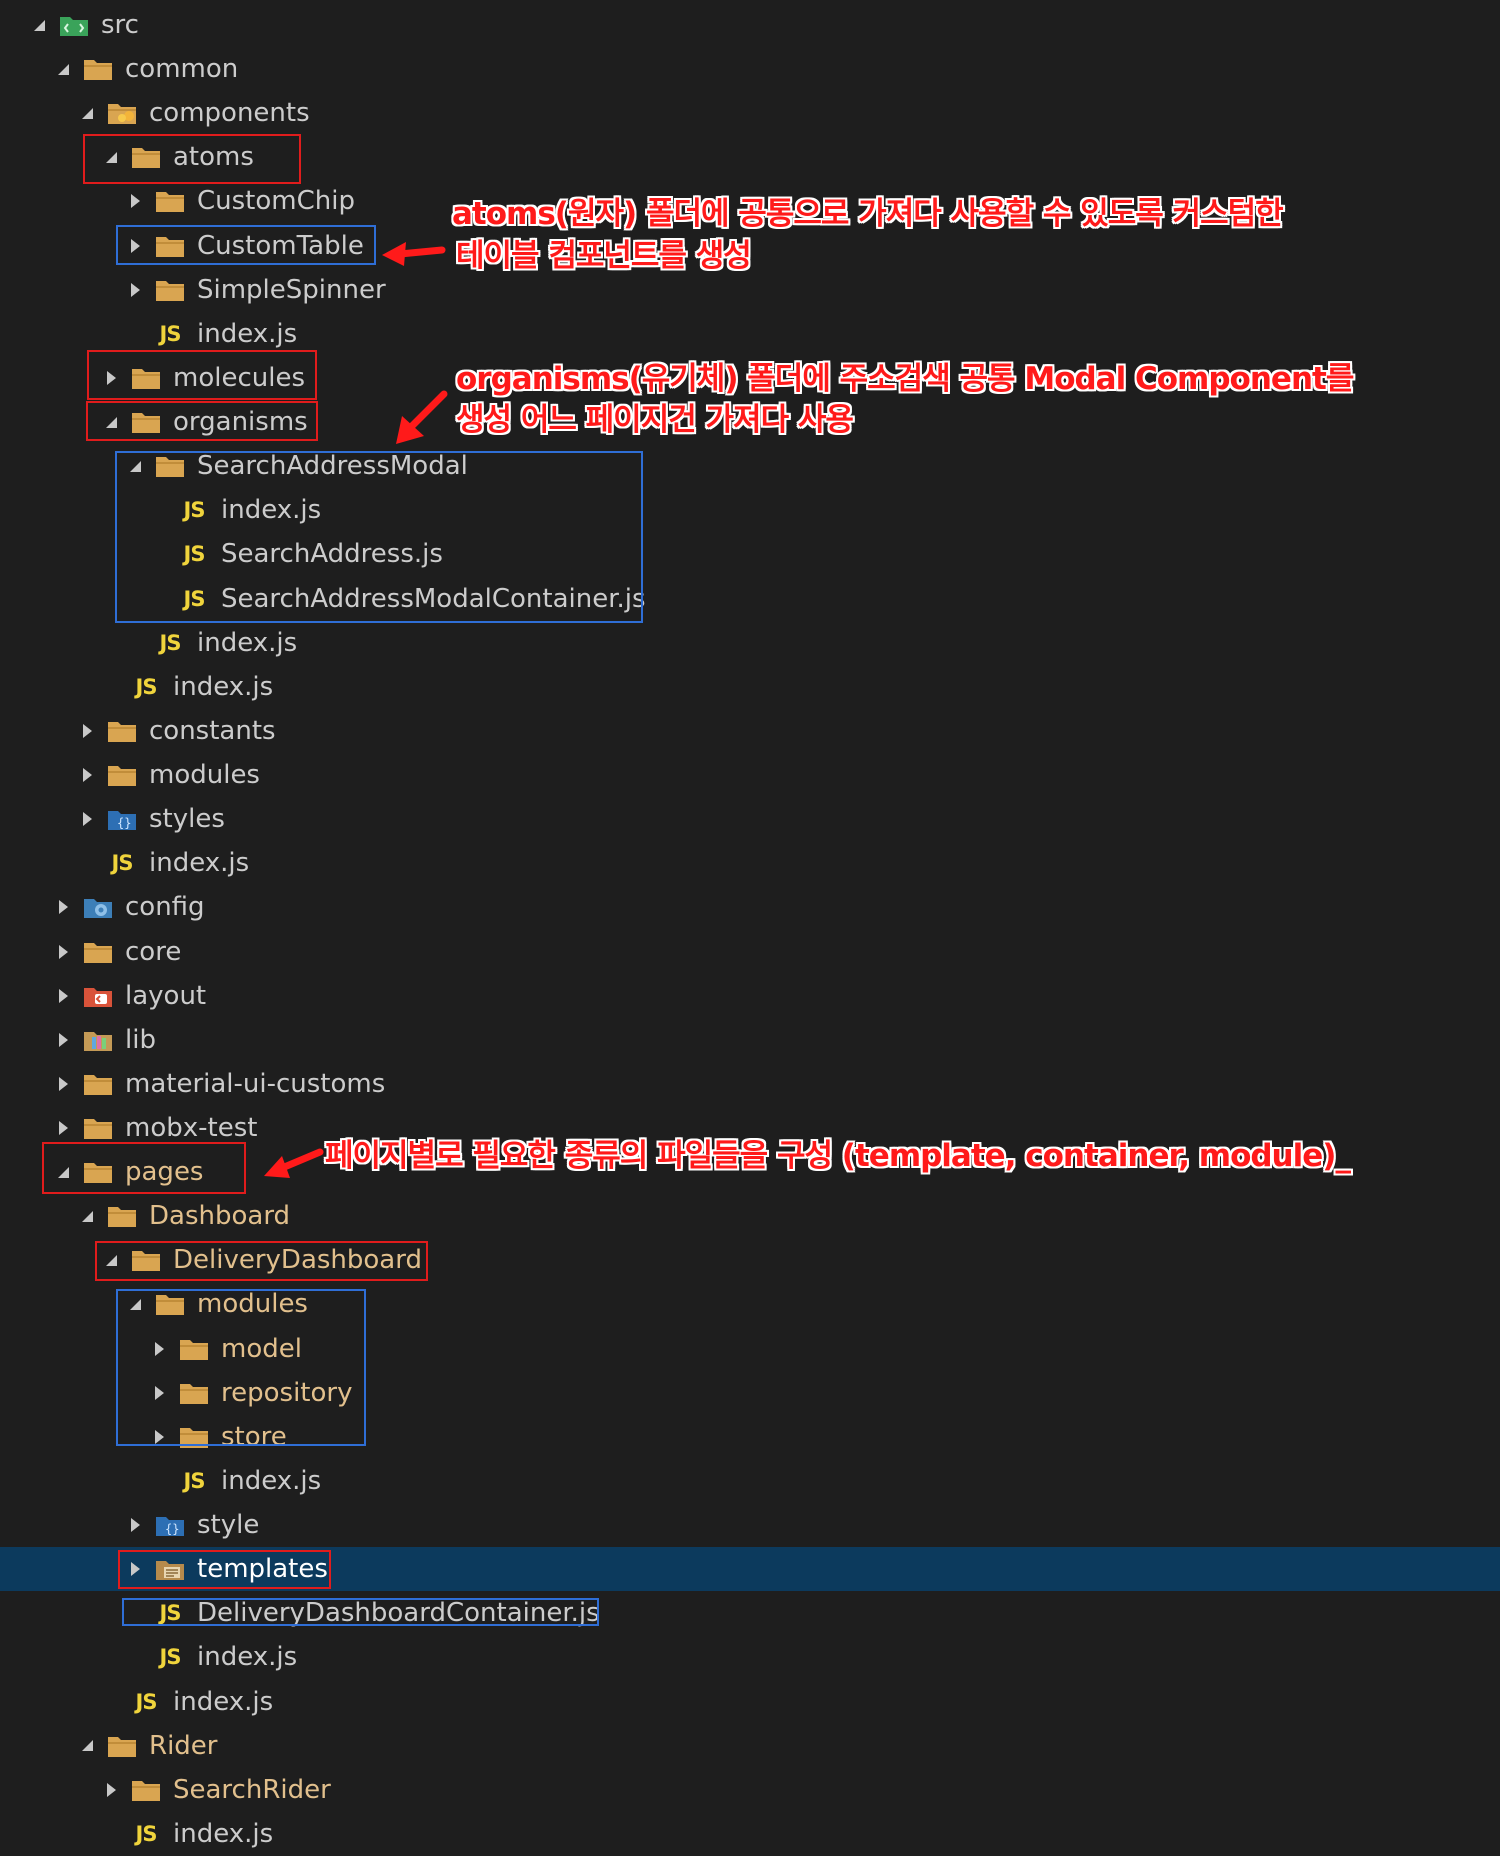 The width and height of the screenshot is (1500, 1856). Describe the element at coordinates (750, 819) in the screenshot. I see `tree-folder-row: {} styles` at that location.